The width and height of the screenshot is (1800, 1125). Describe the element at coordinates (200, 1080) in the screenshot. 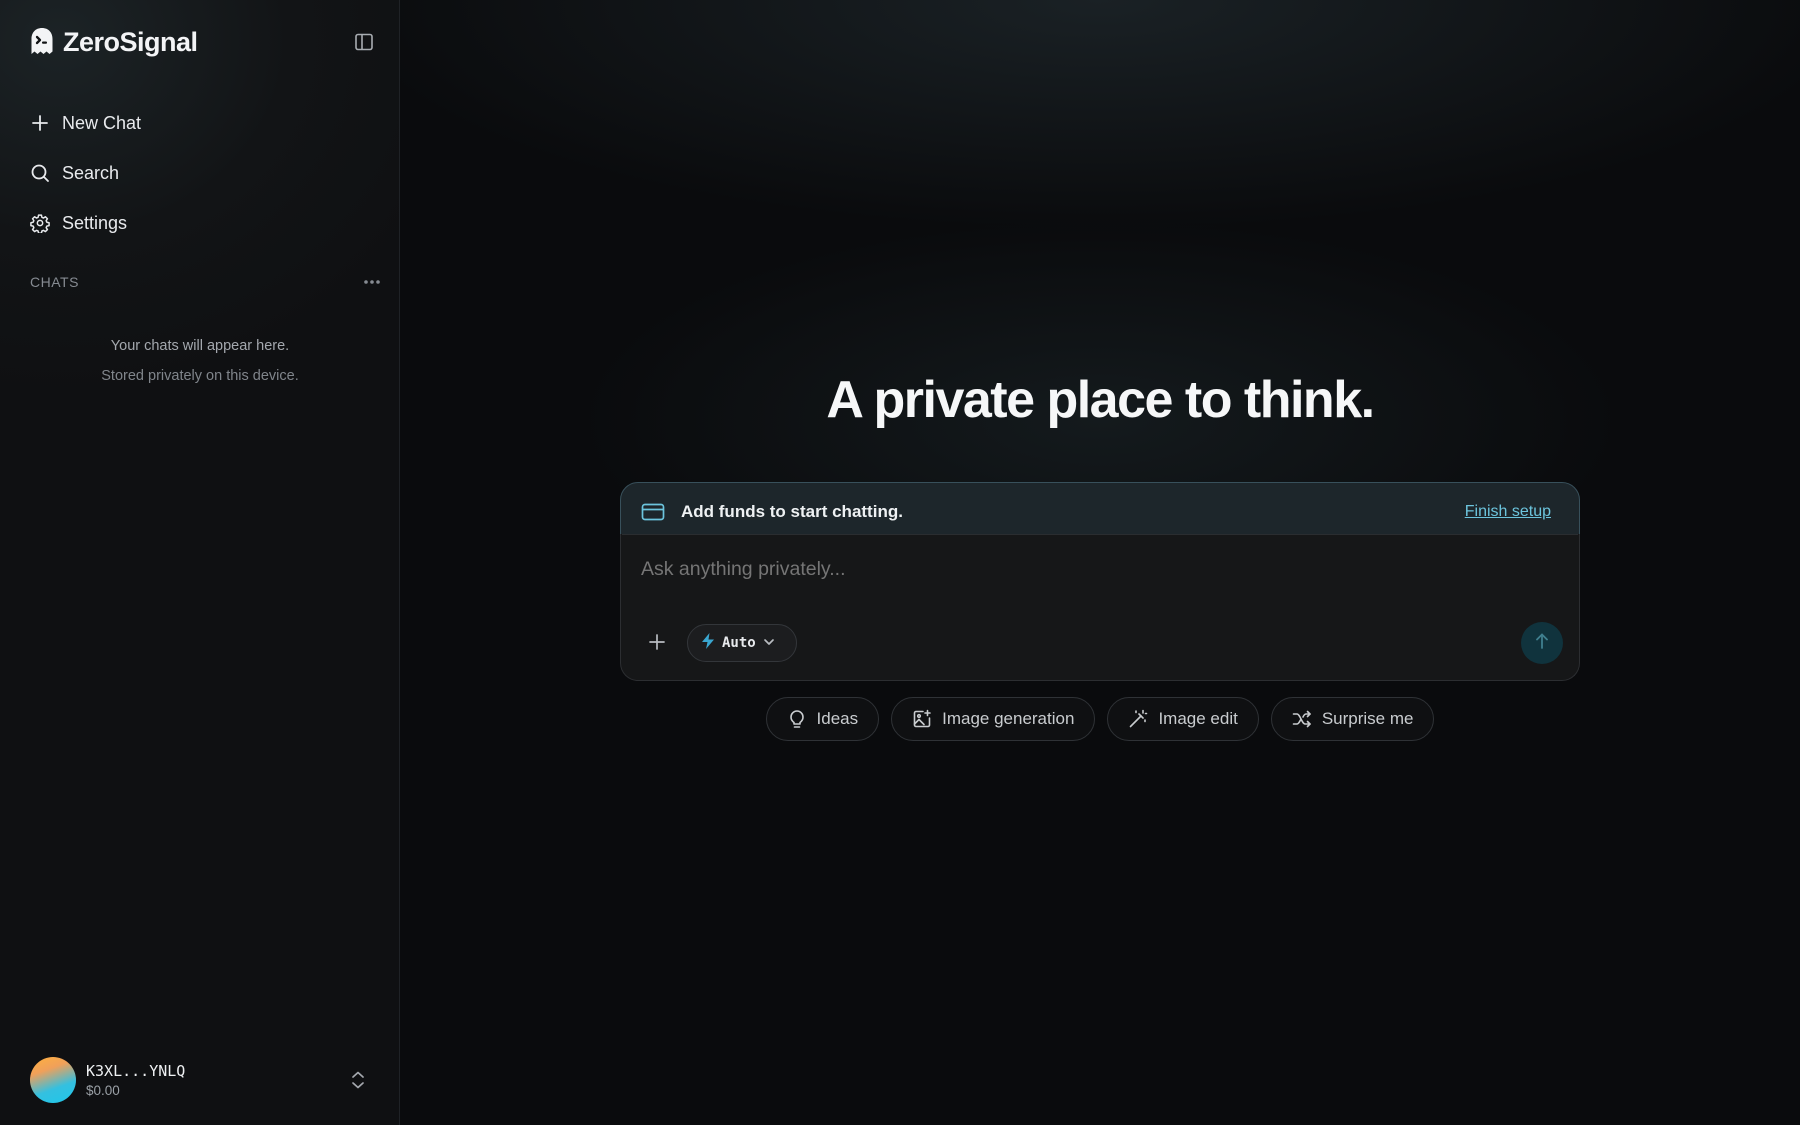

I see `account-switcher: K3XL...YNLQ $0.00` at that location.